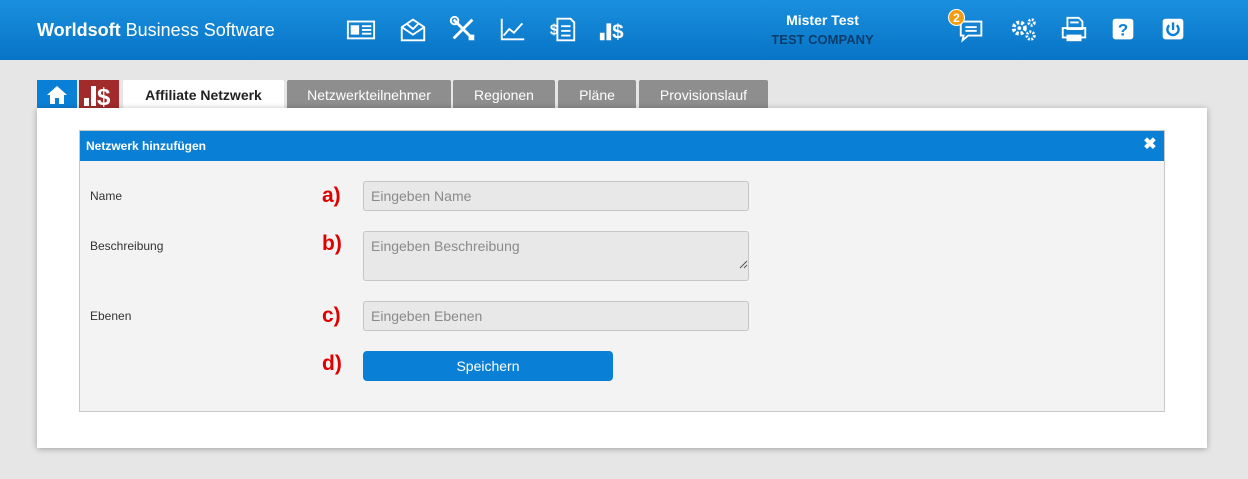 The image size is (1248, 479). What do you see at coordinates (203, 95) in the screenshot?
I see `tab-affiliate-netzwerk: Affiliate Netzwerk` at bounding box center [203, 95].